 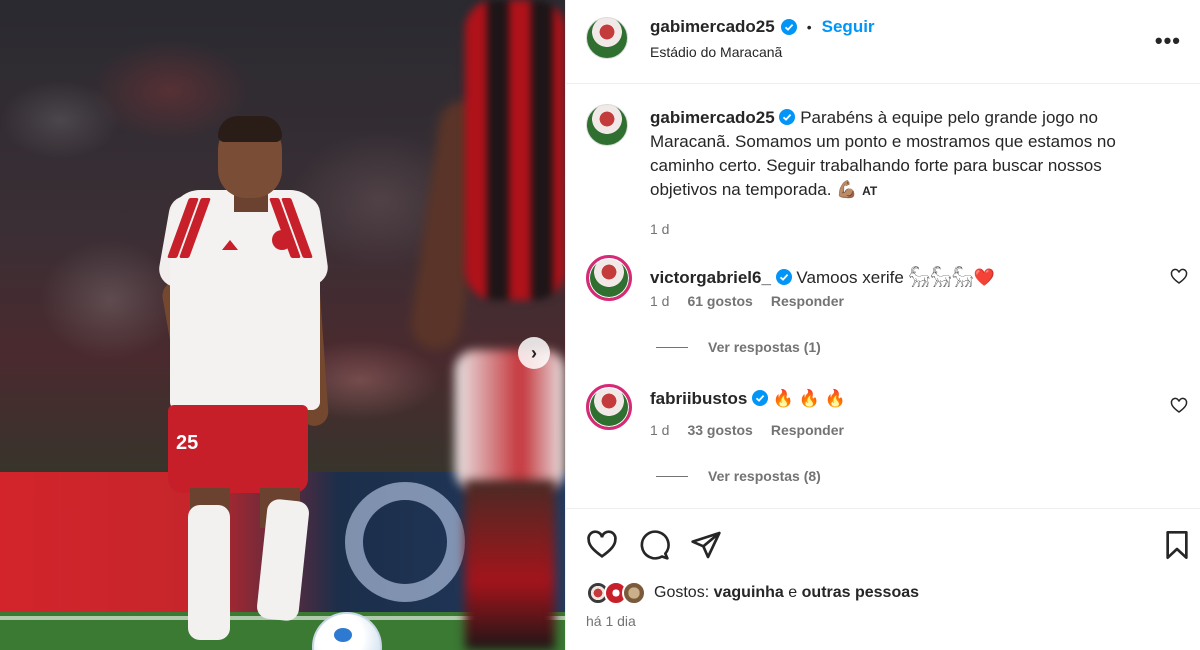 I want to click on chevron-right-icon: ›, so click(x=534, y=352).